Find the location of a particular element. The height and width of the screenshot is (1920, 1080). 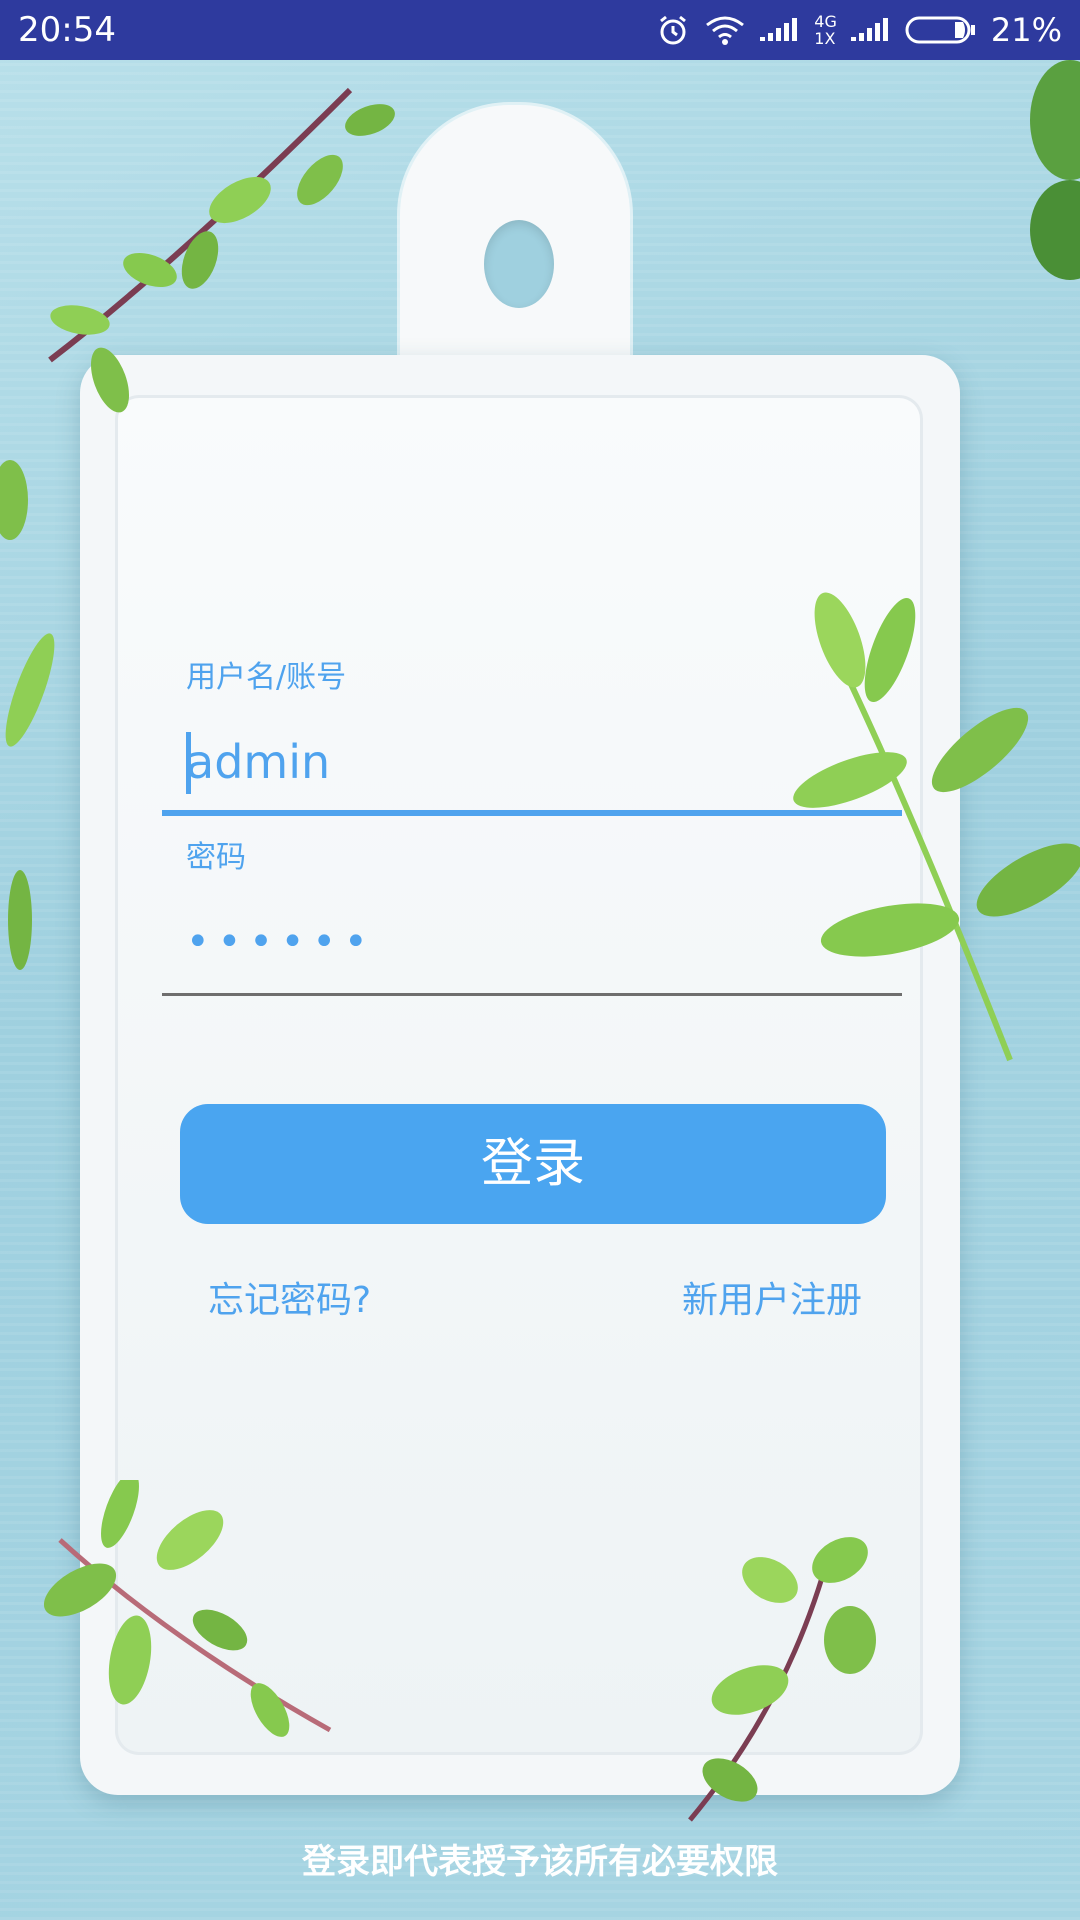

mint-leaves-top-left-icon is located at coordinates (221, 250).